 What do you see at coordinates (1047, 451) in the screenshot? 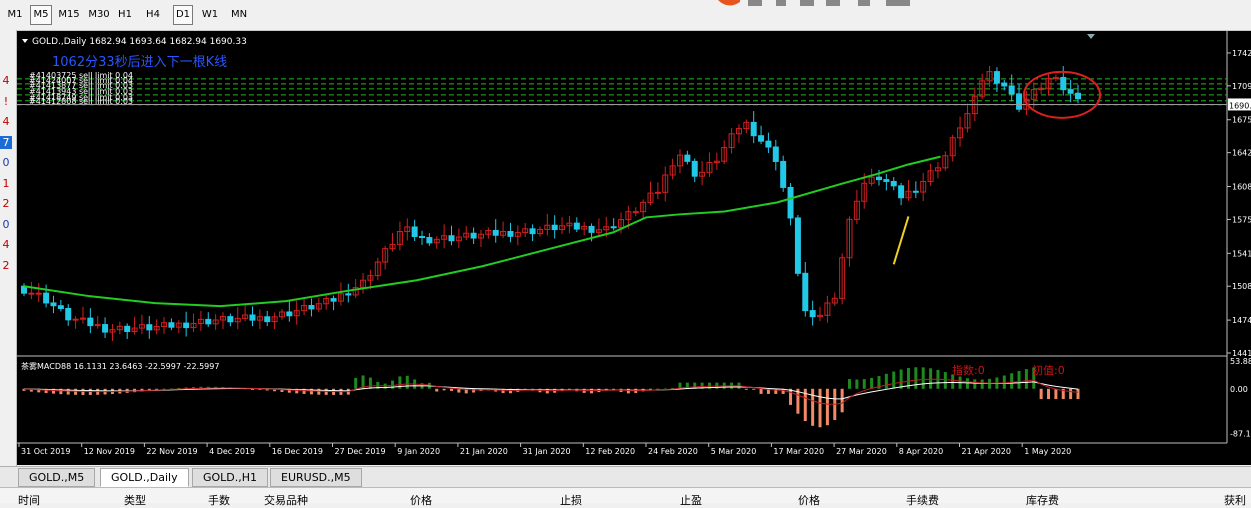
I see `x-tick-label: 1 May 2020` at bounding box center [1047, 451].